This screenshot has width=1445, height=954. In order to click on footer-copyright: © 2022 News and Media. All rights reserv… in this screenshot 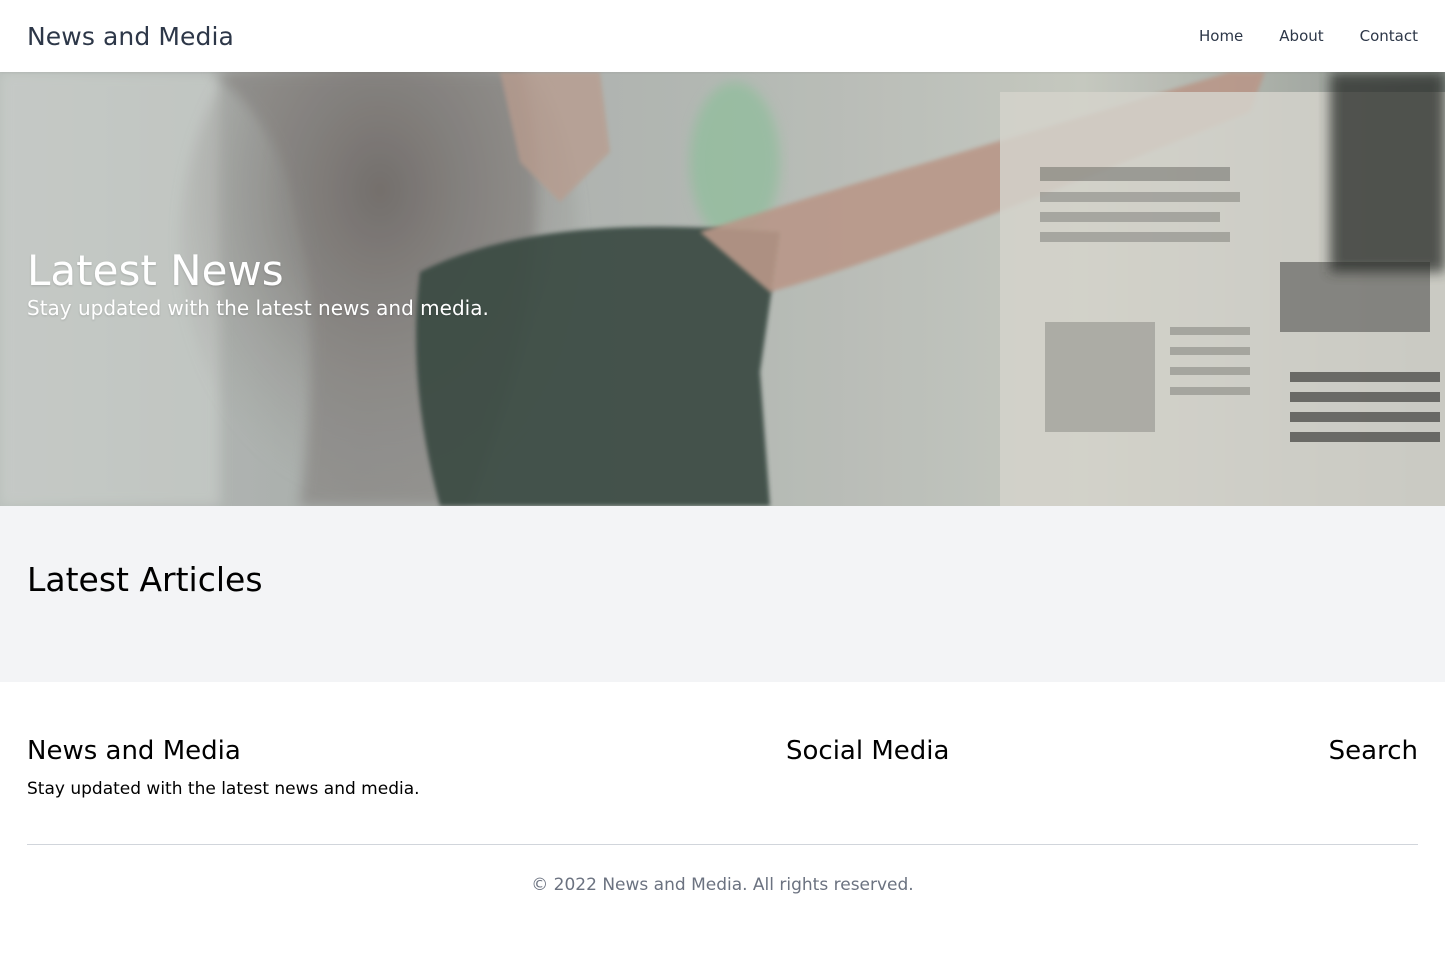, I will do `click(722, 885)`.